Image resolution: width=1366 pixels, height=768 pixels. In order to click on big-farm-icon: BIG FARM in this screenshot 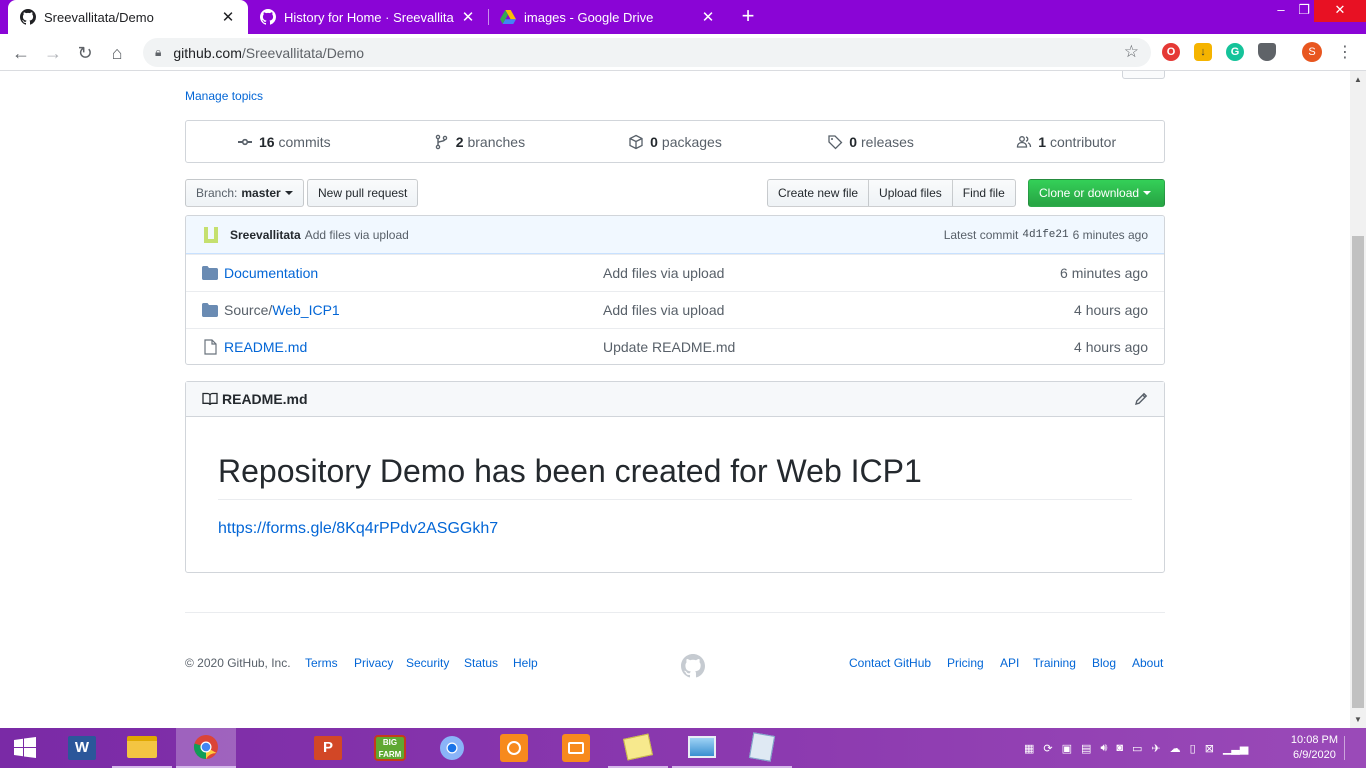, I will do `click(390, 748)`.